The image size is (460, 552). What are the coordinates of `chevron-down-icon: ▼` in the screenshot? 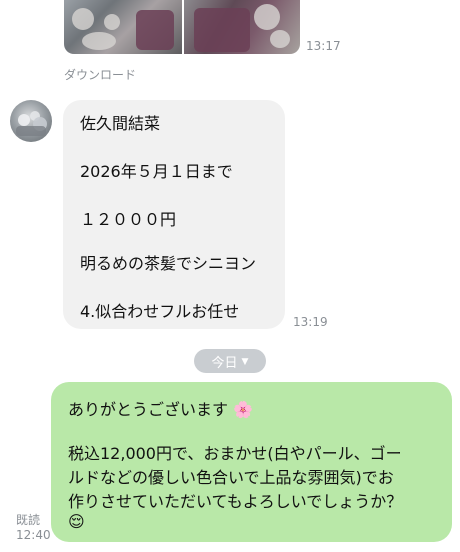 It's located at (245, 362).